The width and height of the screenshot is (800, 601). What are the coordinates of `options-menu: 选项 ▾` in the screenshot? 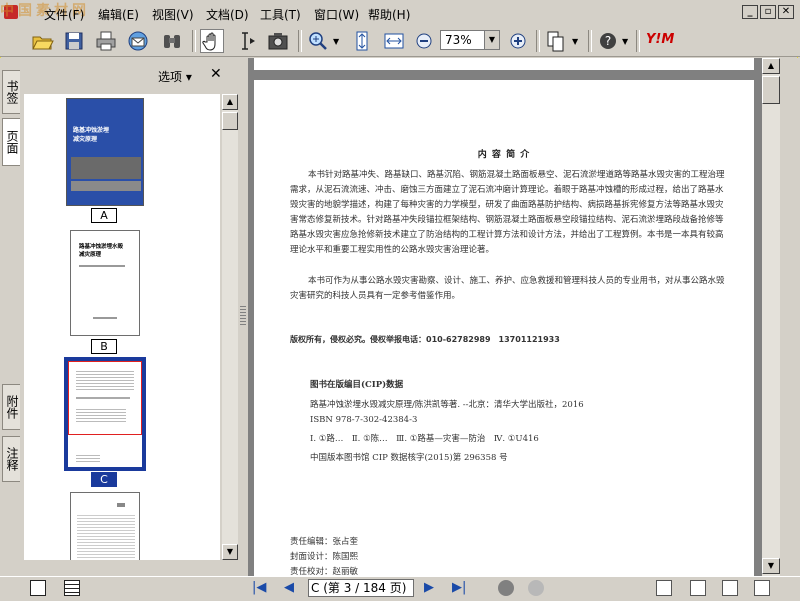 It's located at (175, 76).